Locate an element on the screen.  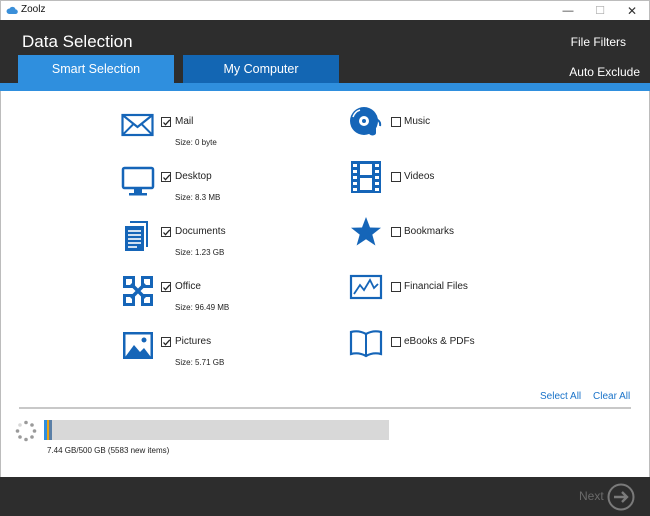
music-icon is located at coordinates (366, 121).